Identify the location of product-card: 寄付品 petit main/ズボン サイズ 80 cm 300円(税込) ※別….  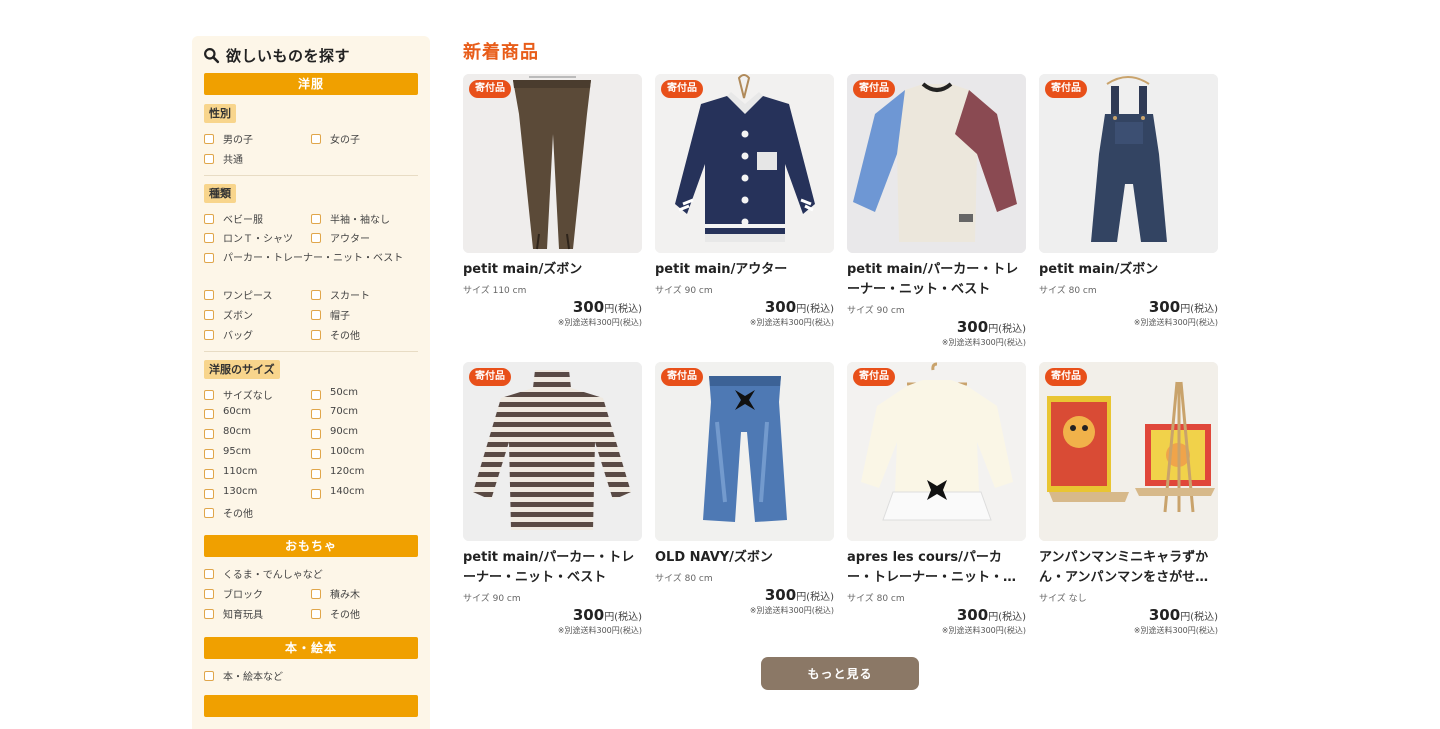
(1128, 201).